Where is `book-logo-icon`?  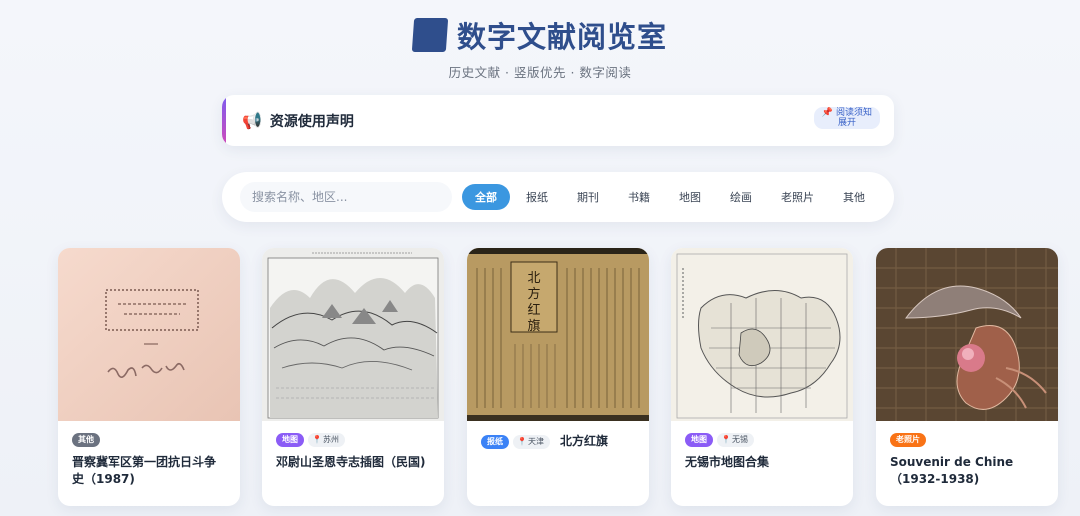 book-logo-icon is located at coordinates (430, 35).